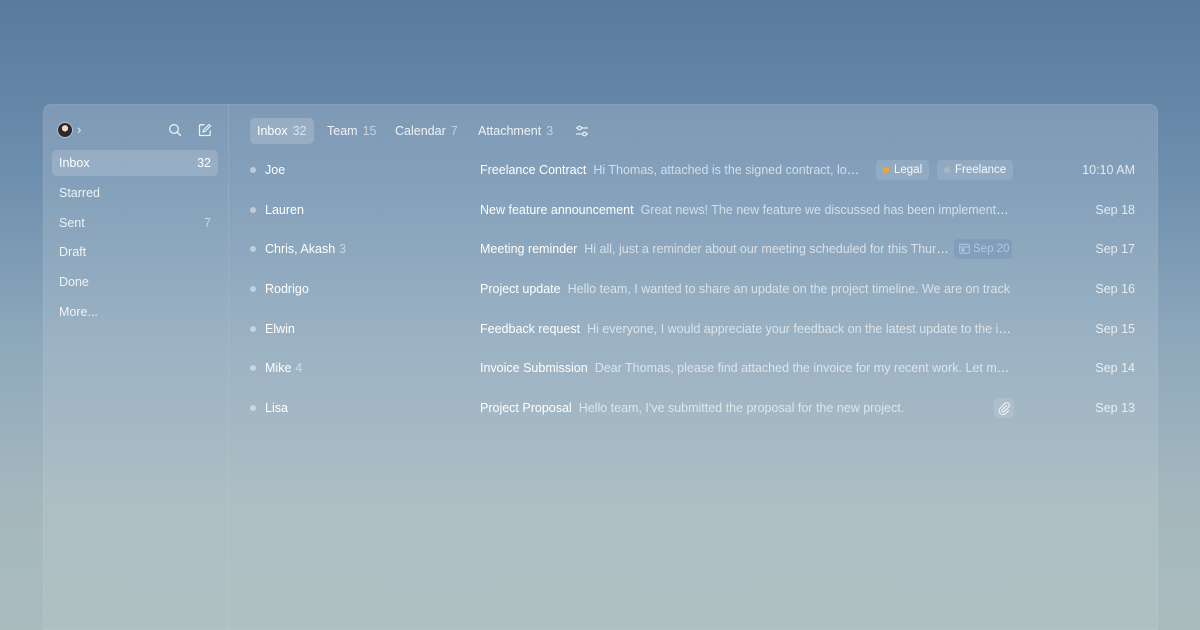 The height and width of the screenshot is (630, 1200). What do you see at coordinates (1115, 408) in the screenshot?
I see `email-date: Sep 13` at bounding box center [1115, 408].